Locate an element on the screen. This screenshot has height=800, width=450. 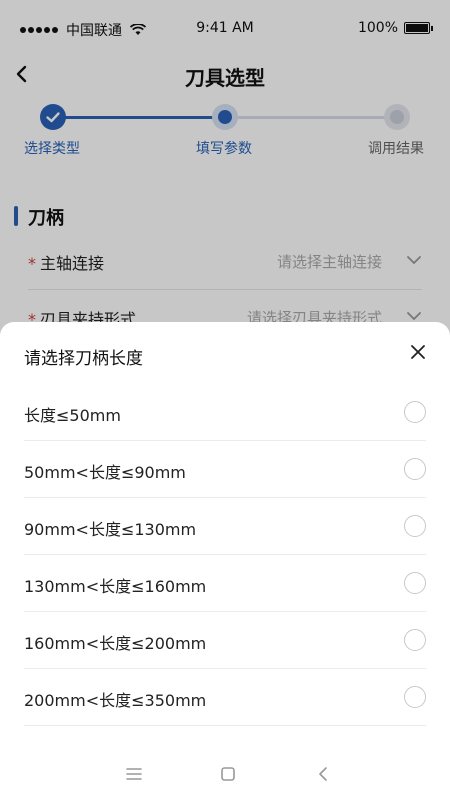
home-icon is located at coordinates (228, 774).